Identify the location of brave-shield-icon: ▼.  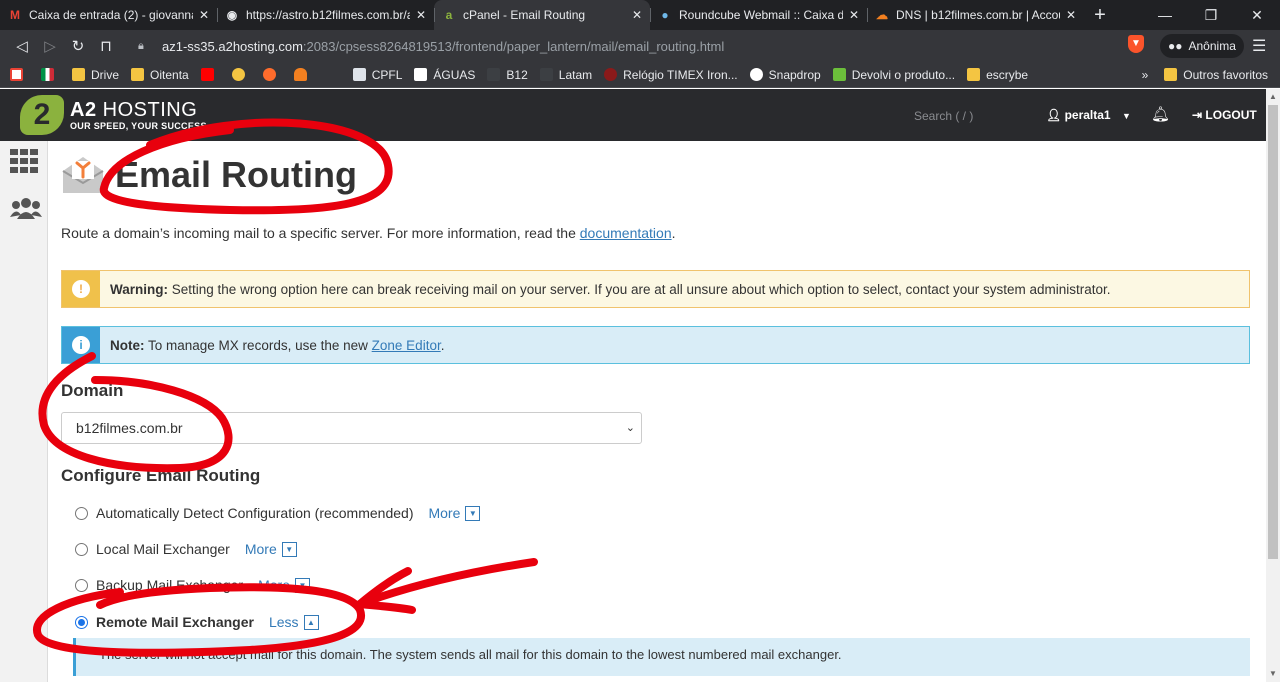
(1136, 44).